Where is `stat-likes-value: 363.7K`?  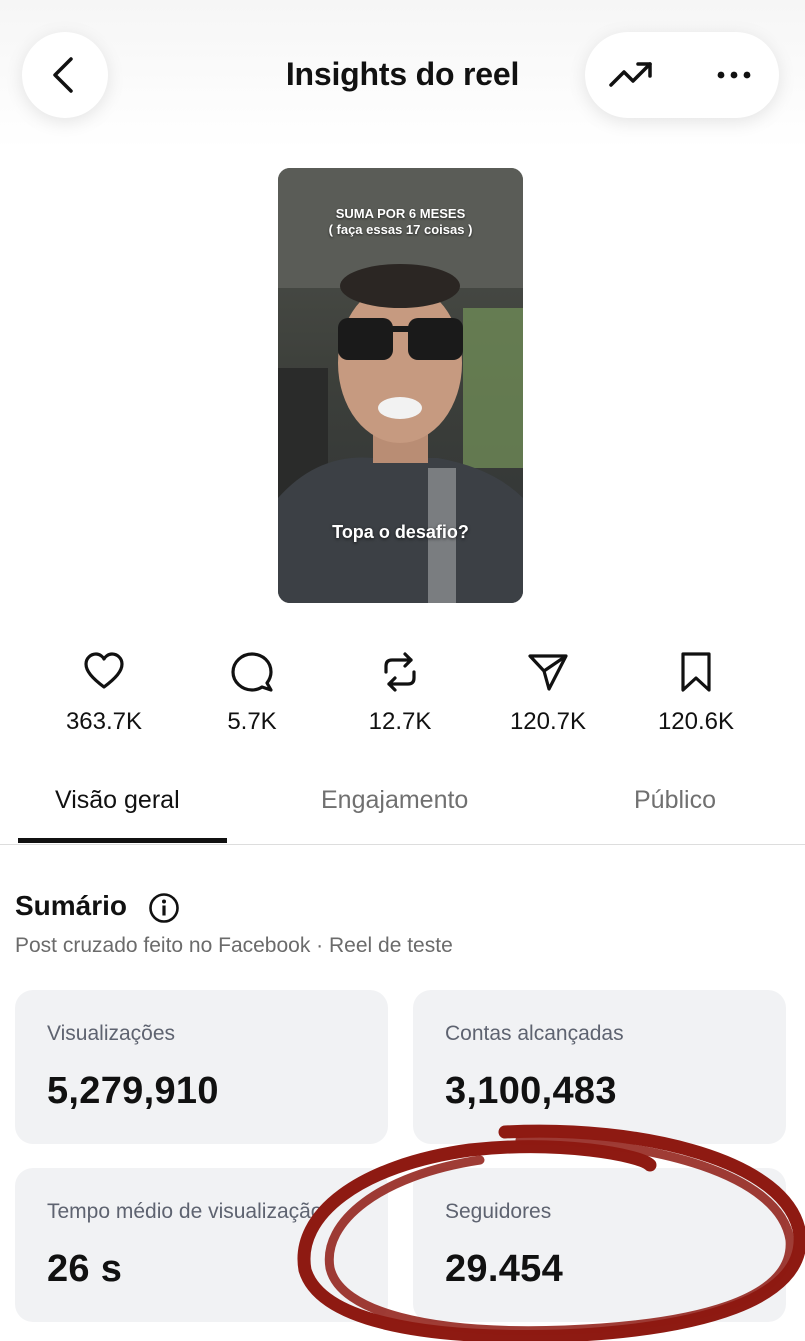
stat-likes-value: 363.7K is located at coordinates (104, 721).